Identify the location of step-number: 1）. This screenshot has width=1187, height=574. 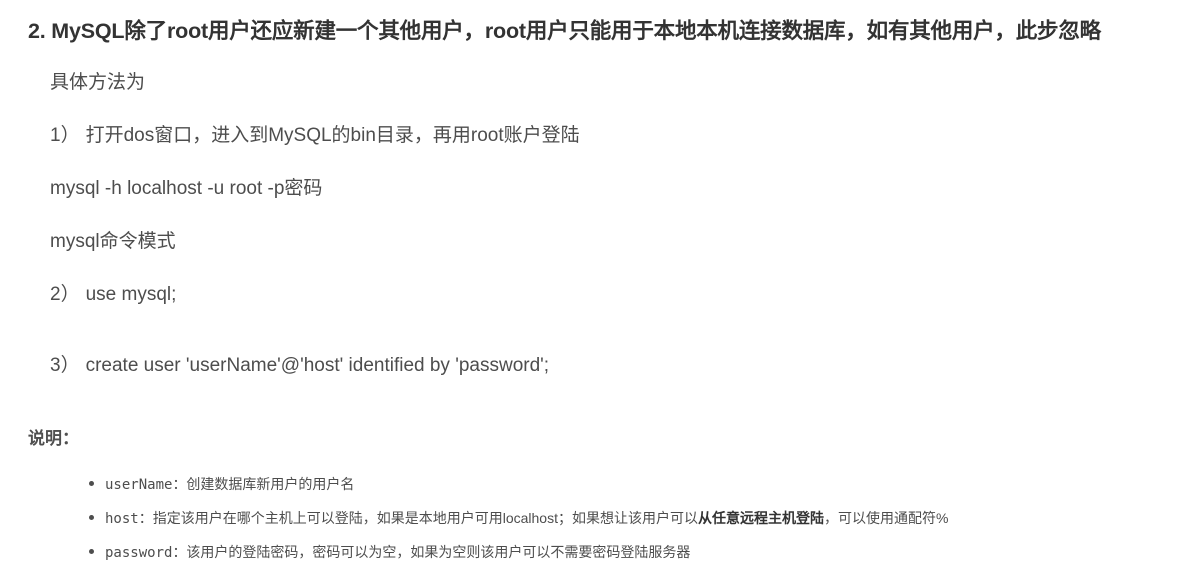
(65, 135).